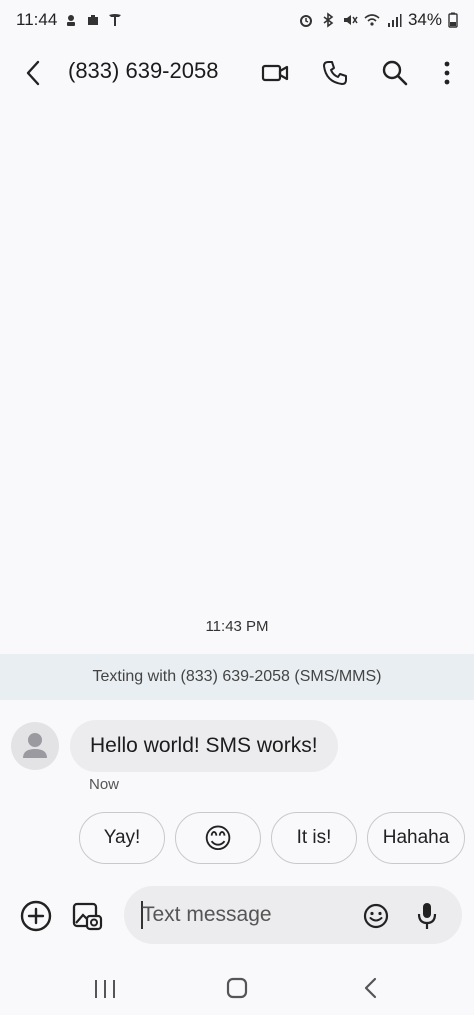  What do you see at coordinates (427, 916) in the screenshot?
I see `mic-icon` at bounding box center [427, 916].